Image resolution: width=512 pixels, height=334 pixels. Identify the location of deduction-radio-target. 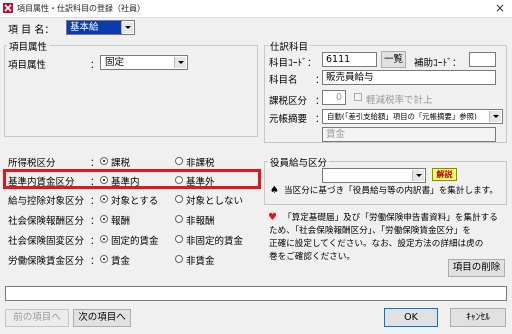
(104, 199).